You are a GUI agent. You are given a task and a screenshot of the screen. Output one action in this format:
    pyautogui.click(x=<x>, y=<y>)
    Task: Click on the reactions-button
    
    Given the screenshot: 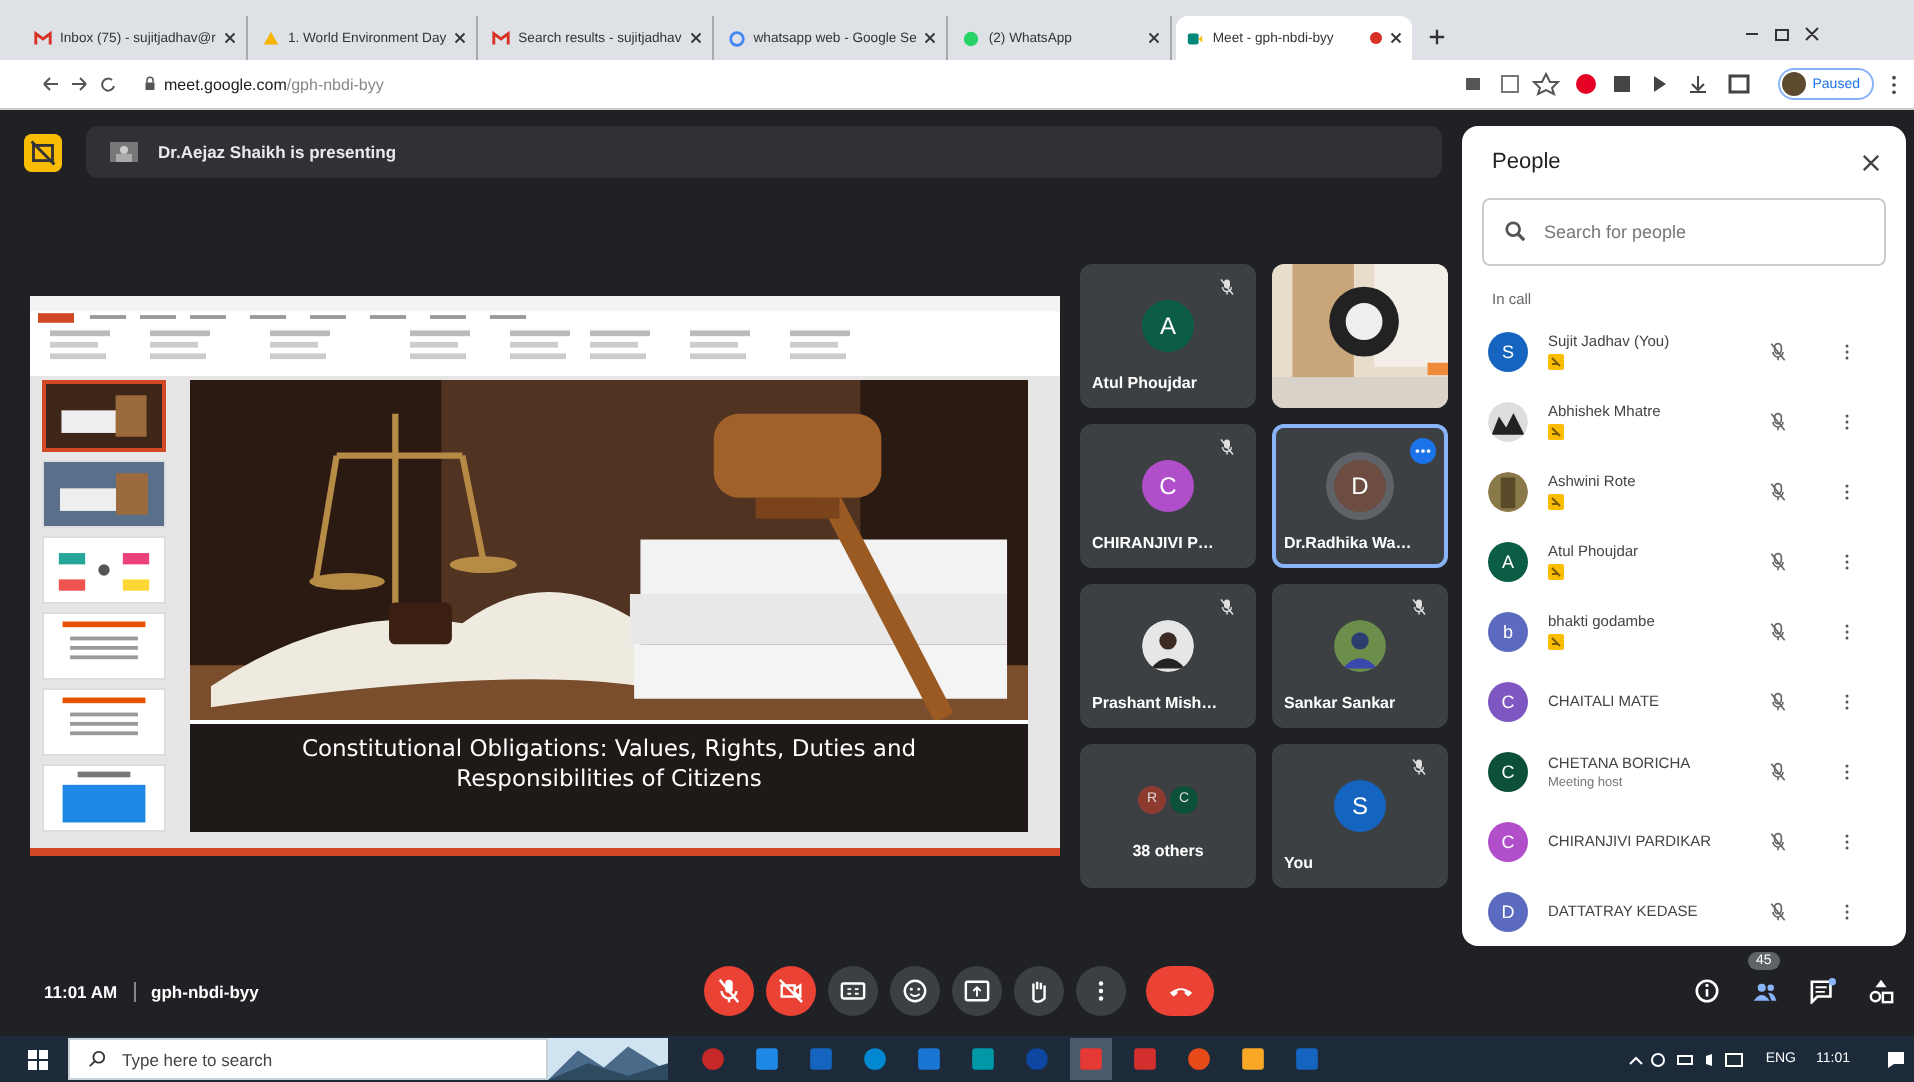 What is the action you would take?
    pyautogui.click(x=915, y=991)
    